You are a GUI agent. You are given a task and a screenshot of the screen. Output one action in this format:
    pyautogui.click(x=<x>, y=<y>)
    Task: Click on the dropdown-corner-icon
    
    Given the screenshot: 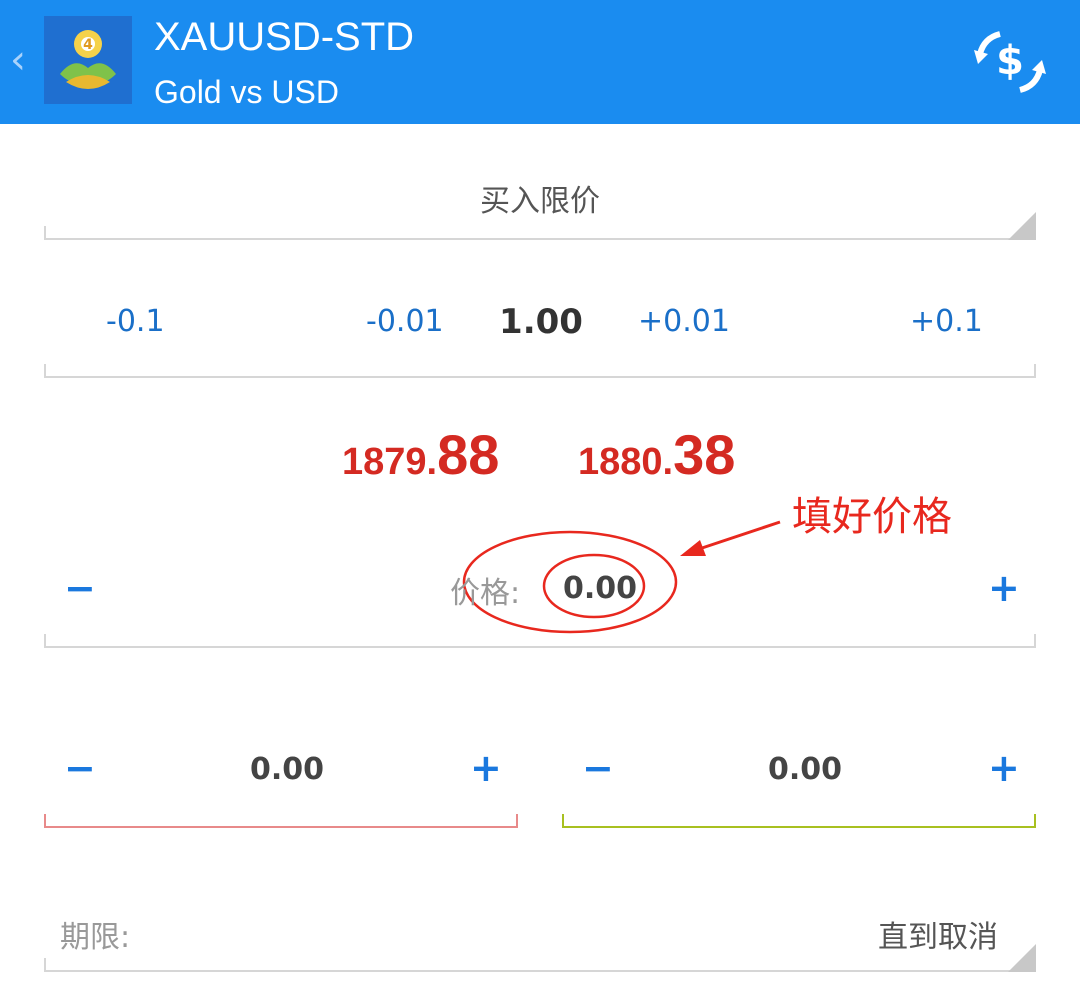 What is the action you would take?
    pyautogui.click(x=1022, y=958)
    